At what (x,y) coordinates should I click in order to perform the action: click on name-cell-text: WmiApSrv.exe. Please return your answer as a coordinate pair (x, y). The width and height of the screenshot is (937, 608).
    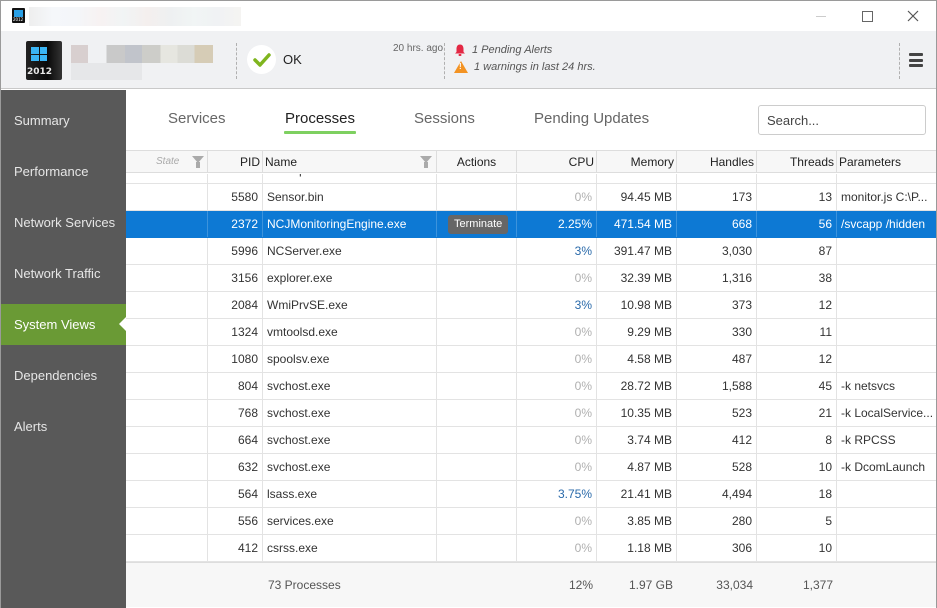
    Looking at the image, I should click on (306, 175).